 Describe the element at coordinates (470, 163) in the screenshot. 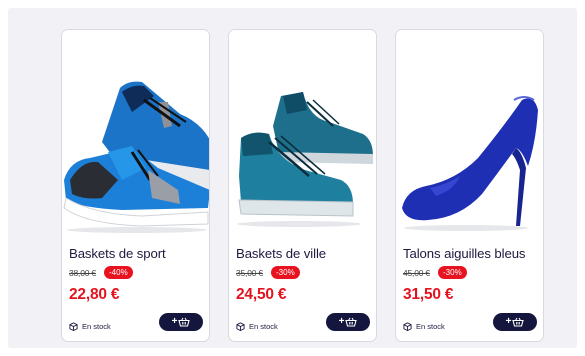

I see `blue-stiletto-heel-image` at that location.